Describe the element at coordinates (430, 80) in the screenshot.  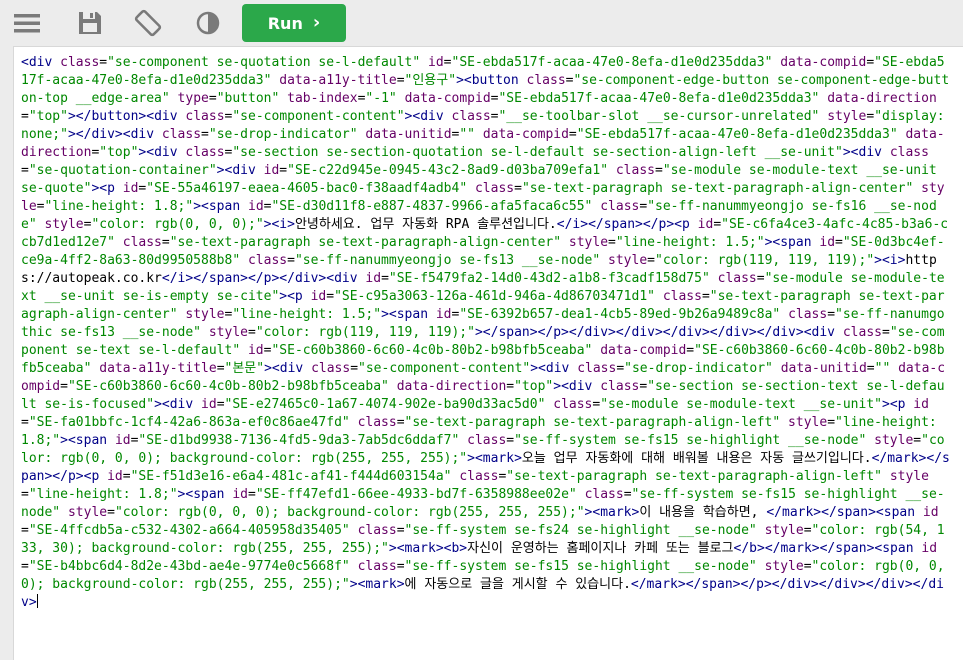
I see `code-attr-value: "인용구"` at that location.